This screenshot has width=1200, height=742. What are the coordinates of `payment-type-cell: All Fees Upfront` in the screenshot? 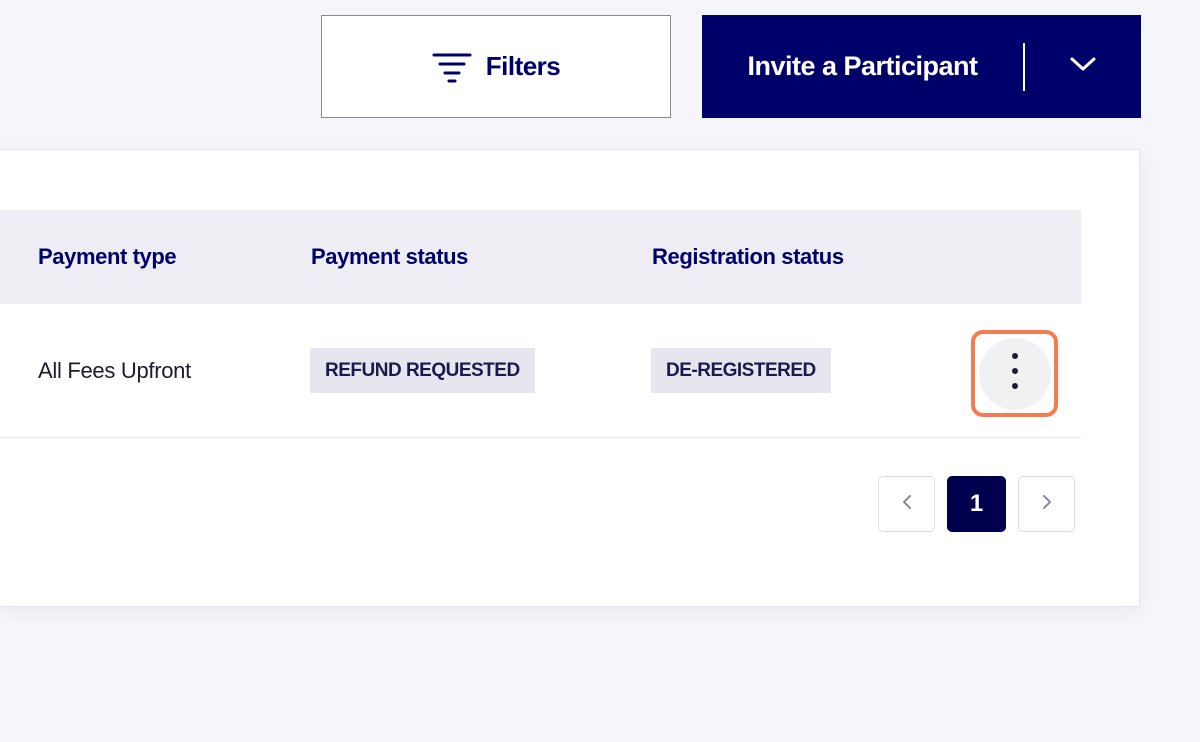 It's located at (114, 370).